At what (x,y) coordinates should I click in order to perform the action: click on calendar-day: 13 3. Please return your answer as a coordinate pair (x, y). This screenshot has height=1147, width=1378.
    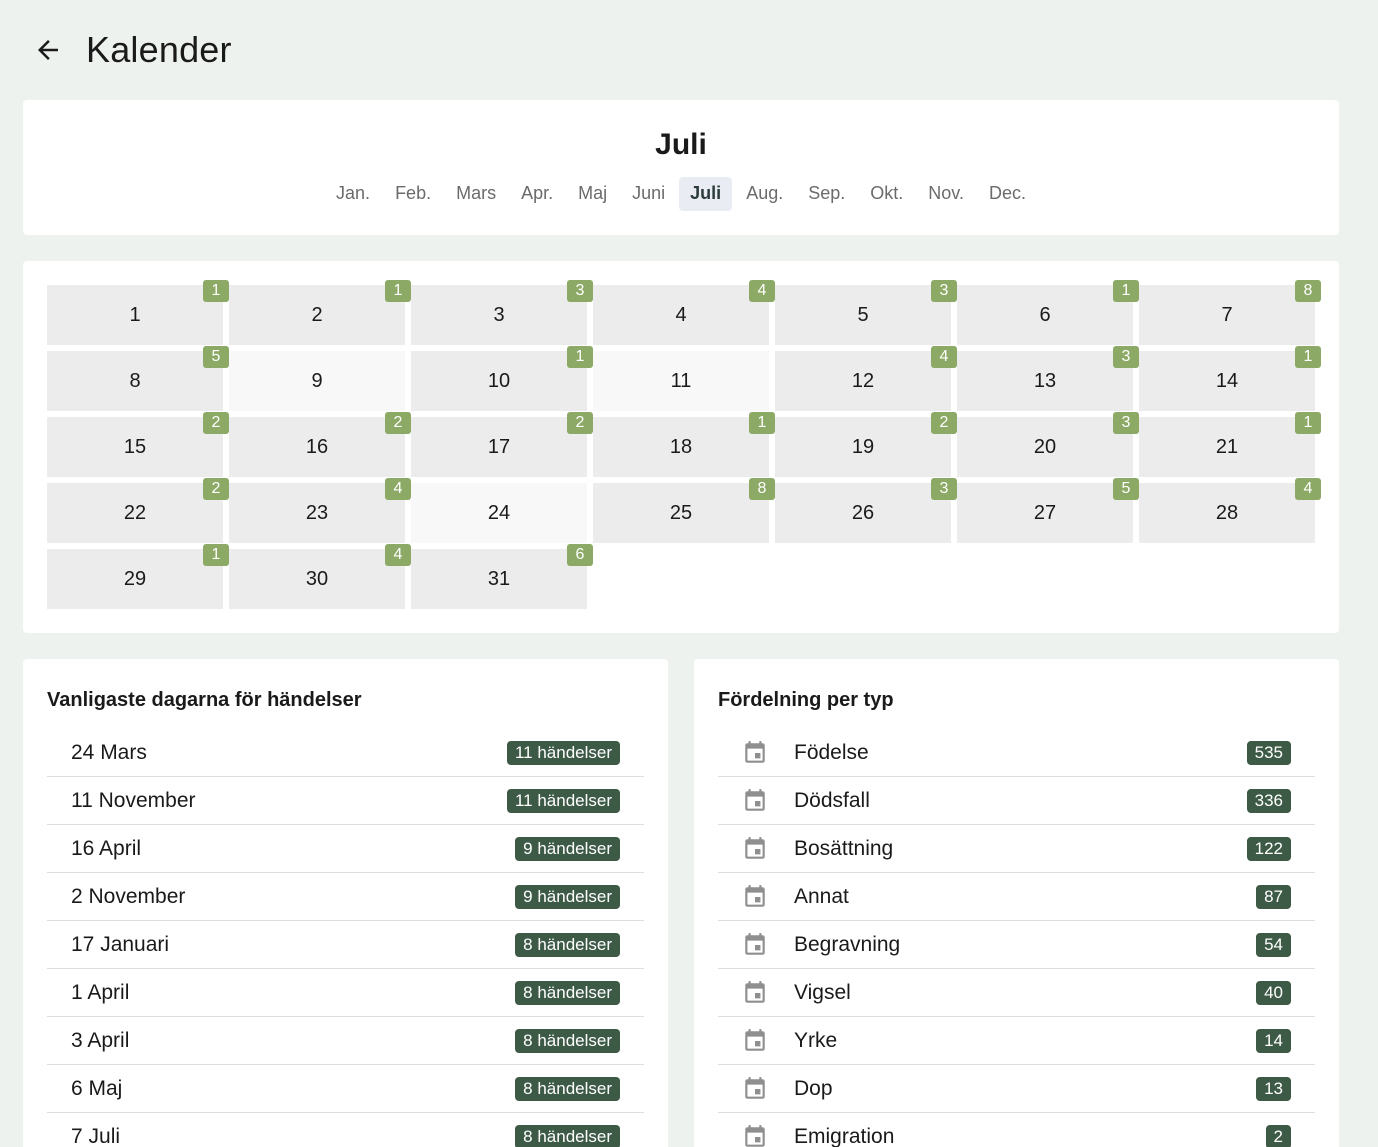
    Looking at the image, I should click on (1048, 378).